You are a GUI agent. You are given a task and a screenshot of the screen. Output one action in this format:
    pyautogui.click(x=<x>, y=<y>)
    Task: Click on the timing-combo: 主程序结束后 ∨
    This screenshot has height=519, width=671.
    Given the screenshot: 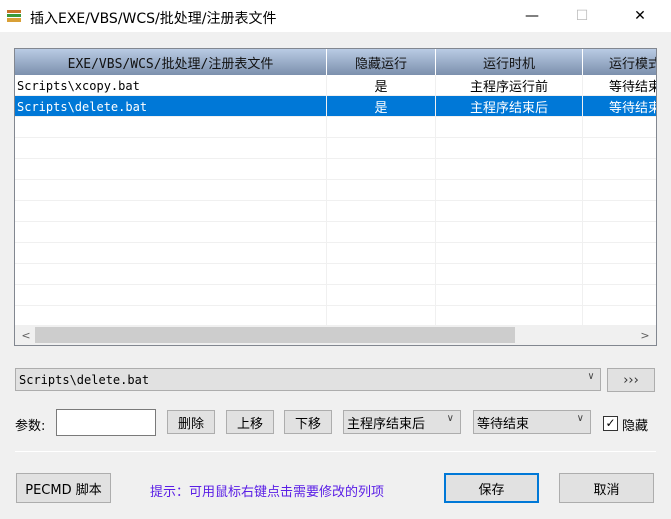 What is the action you would take?
    pyautogui.click(x=402, y=422)
    